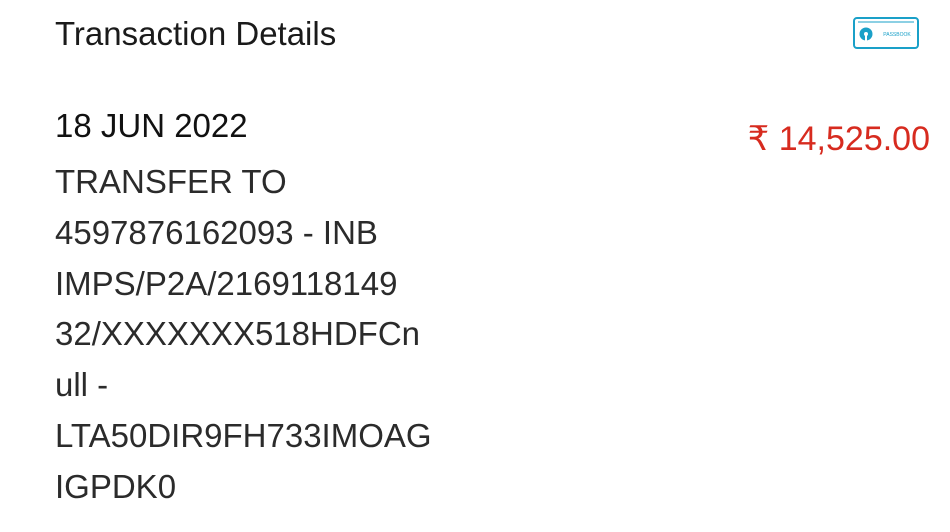  Describe the element at coordinates (116, 486) in the screenshot. I see `description-line: IGPDK0` at that location.